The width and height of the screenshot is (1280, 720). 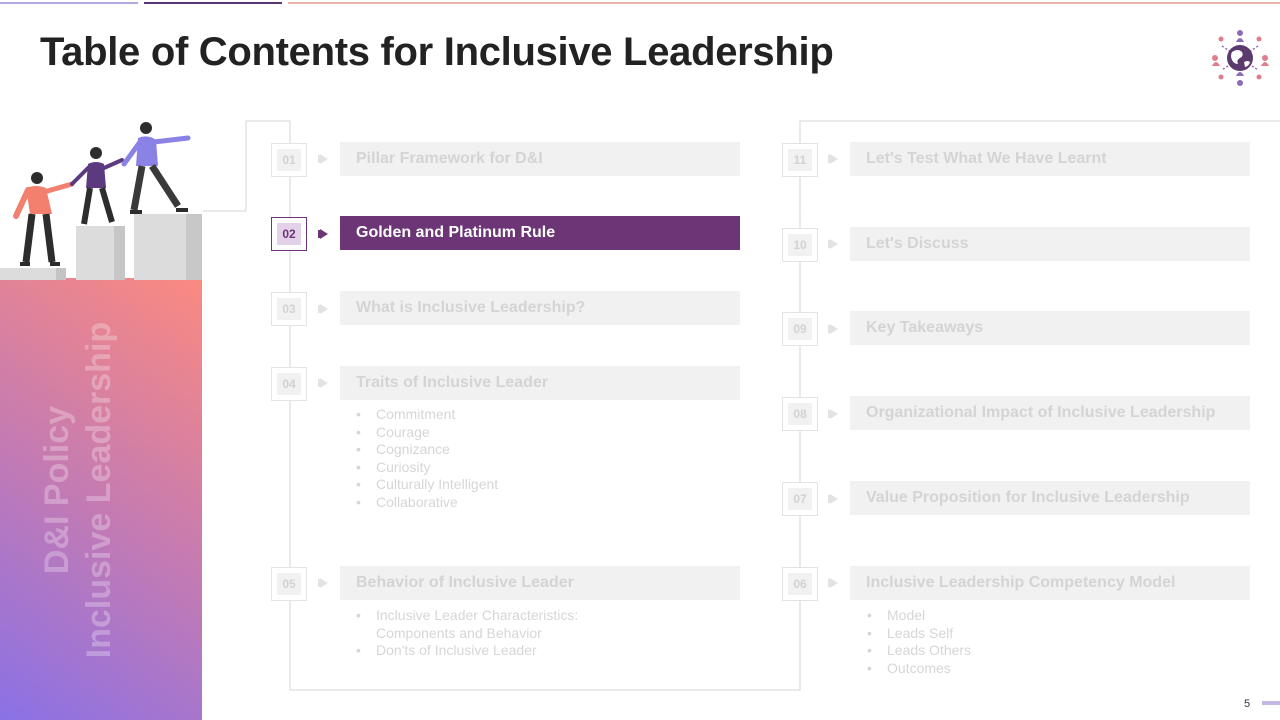 I want to click on toc-item-traits-inclusive-leader: Traits of Inclusive Leader, so click(x=540, y=383).